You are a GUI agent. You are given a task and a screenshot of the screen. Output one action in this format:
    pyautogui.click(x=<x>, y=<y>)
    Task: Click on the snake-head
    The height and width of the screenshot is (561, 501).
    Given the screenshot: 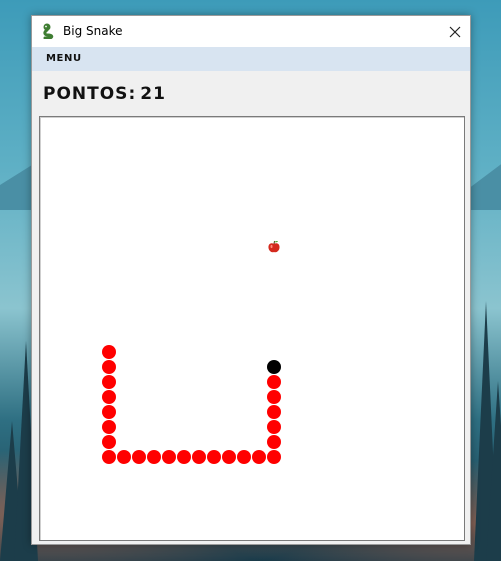 What is the action you would take?
    pyautogui.click(x=274, y=367)
    